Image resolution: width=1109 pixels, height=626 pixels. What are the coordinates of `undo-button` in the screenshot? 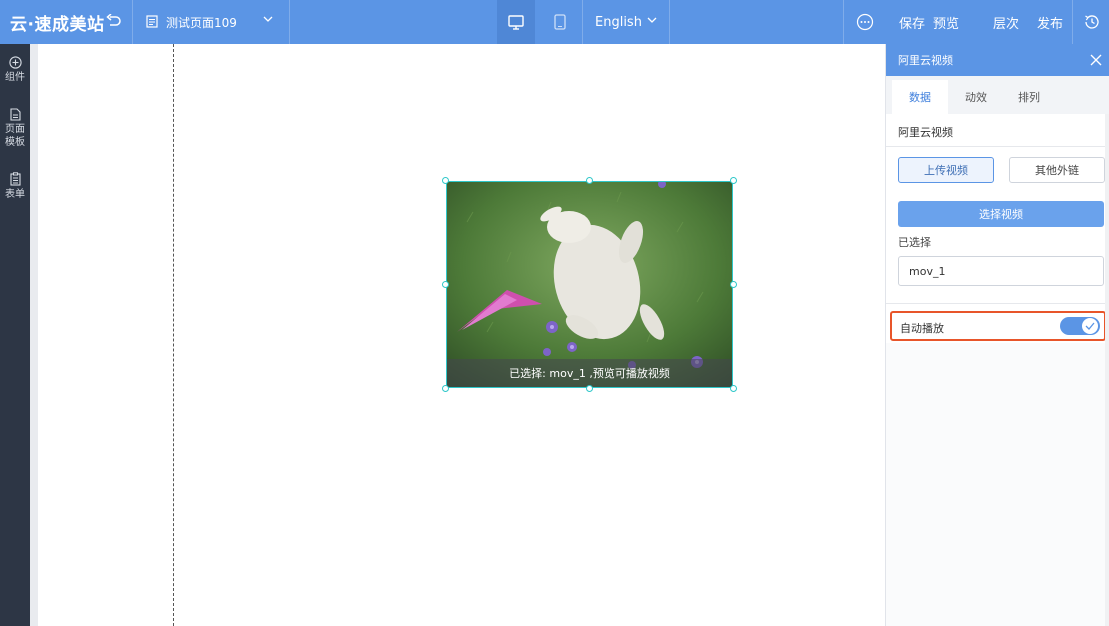 It's located at (113, 21).